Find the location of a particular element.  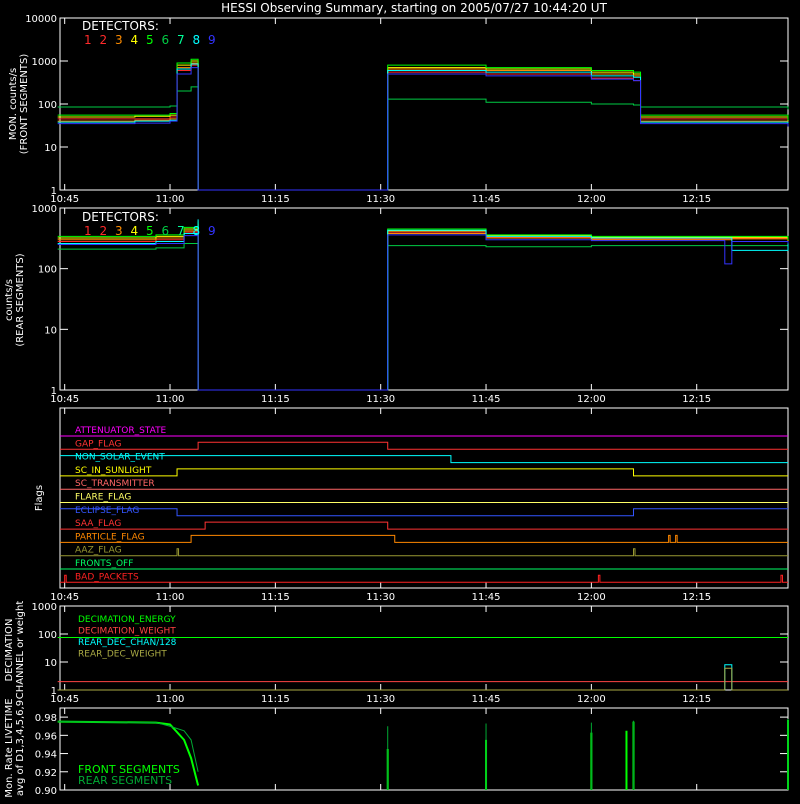

flag-label-bad_packets: BAD_PACKETS is located at coordinates (107, 577).